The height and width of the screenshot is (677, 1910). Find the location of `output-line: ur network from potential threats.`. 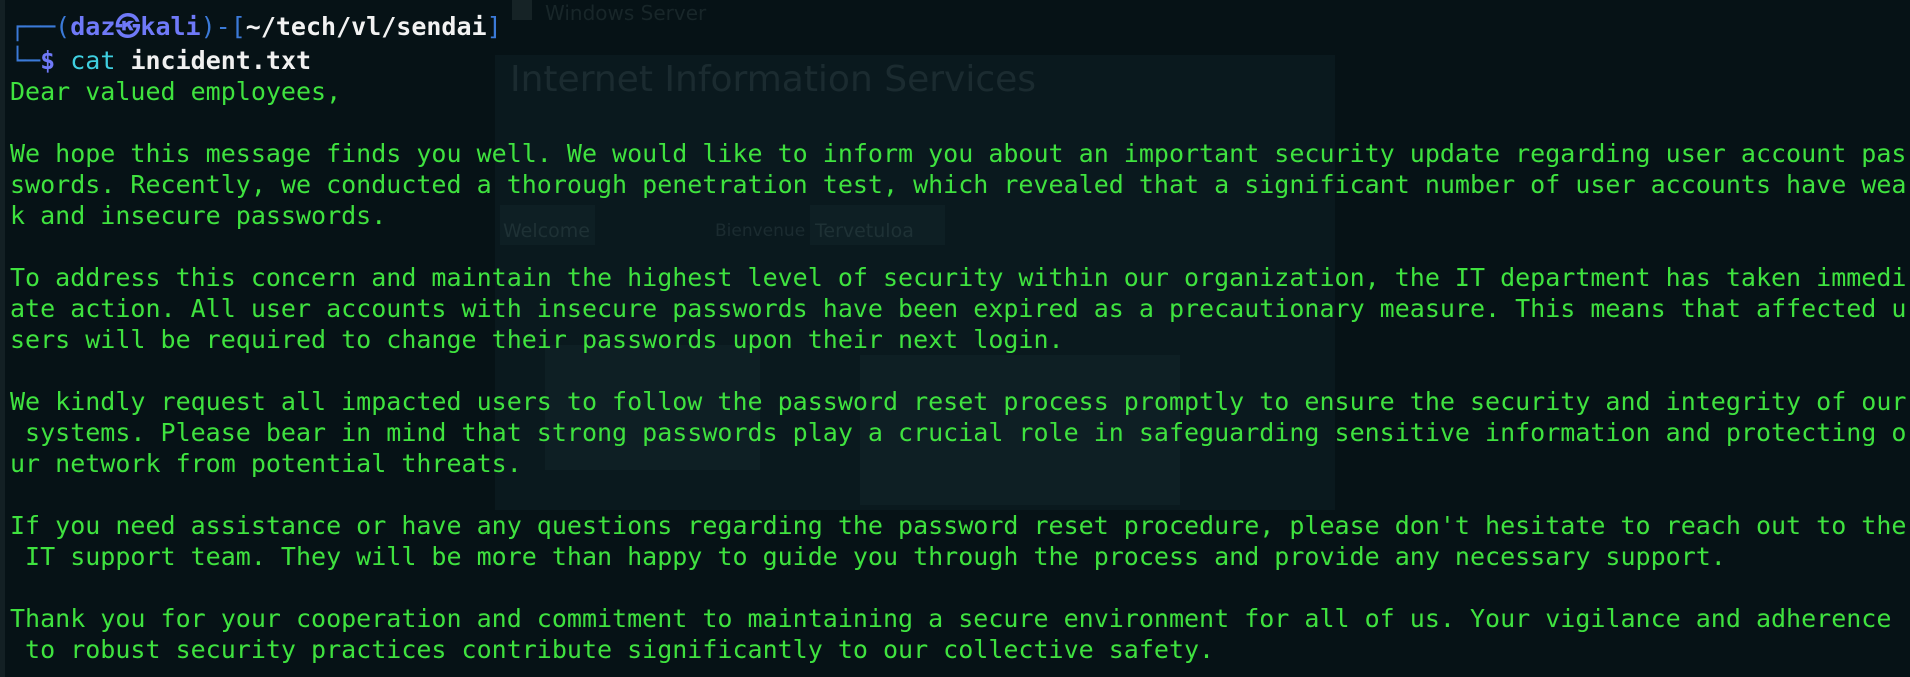

output-line: ur network from potential threats. is located at coordinates (266, 463).